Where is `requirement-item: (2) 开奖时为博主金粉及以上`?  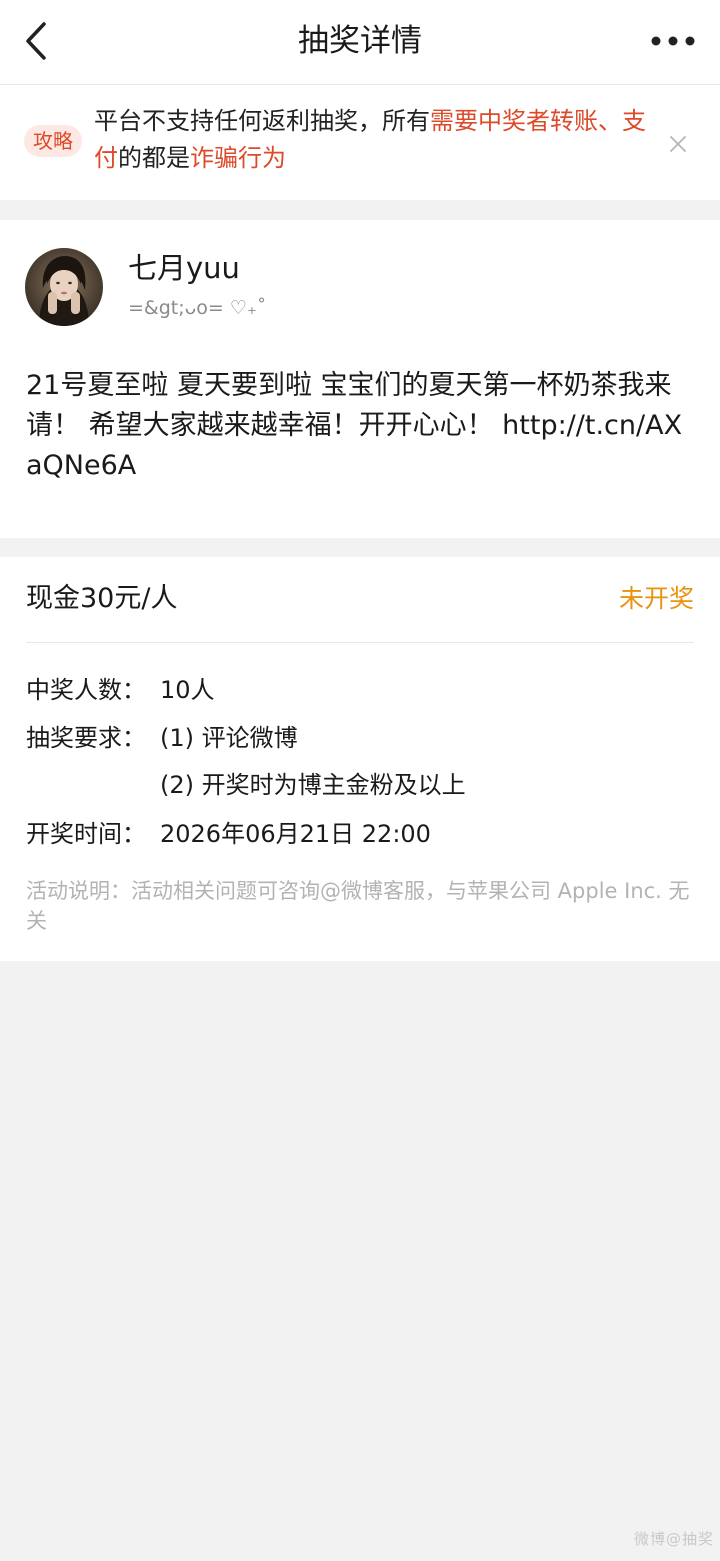 requirement-item: (2) 开奖时为博主金粉及以上 is located at coordinates (313, 785).